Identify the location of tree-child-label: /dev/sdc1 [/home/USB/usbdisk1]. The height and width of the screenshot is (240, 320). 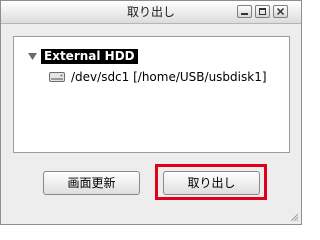
(169, 77).